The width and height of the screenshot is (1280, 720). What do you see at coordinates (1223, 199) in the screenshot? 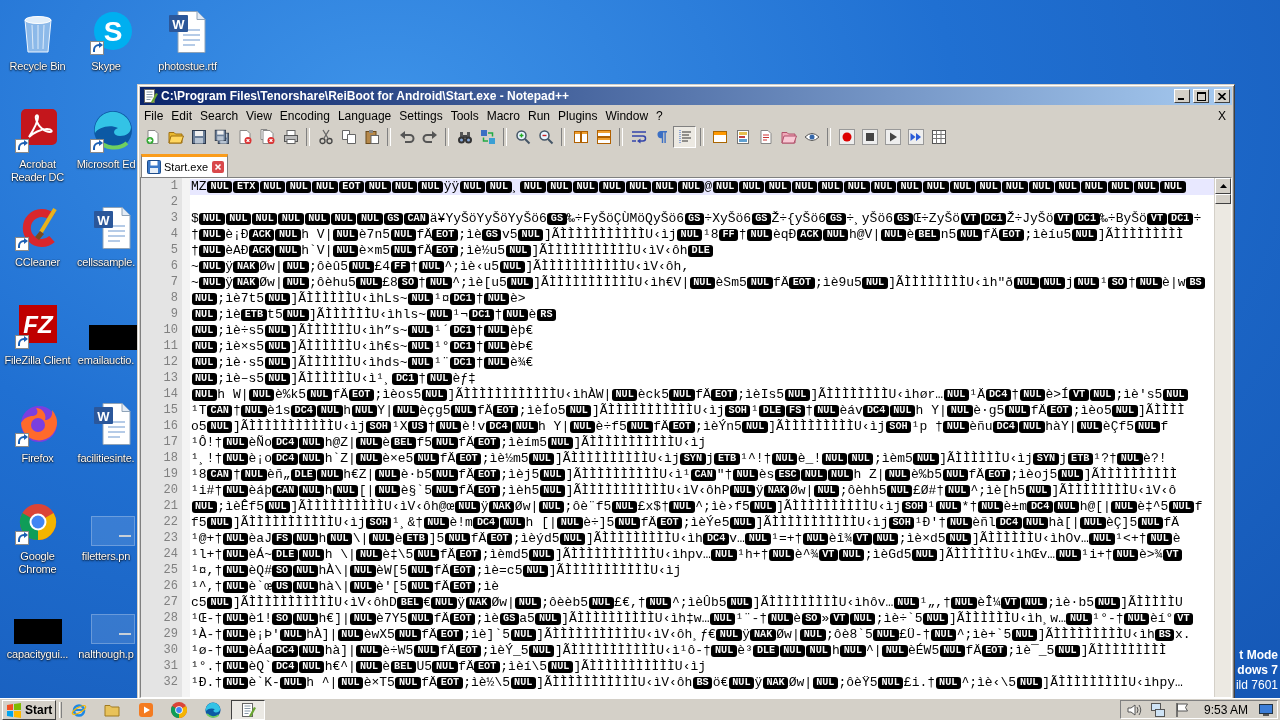
I see `scroll-thumb` at bounding box center [1223, 199].